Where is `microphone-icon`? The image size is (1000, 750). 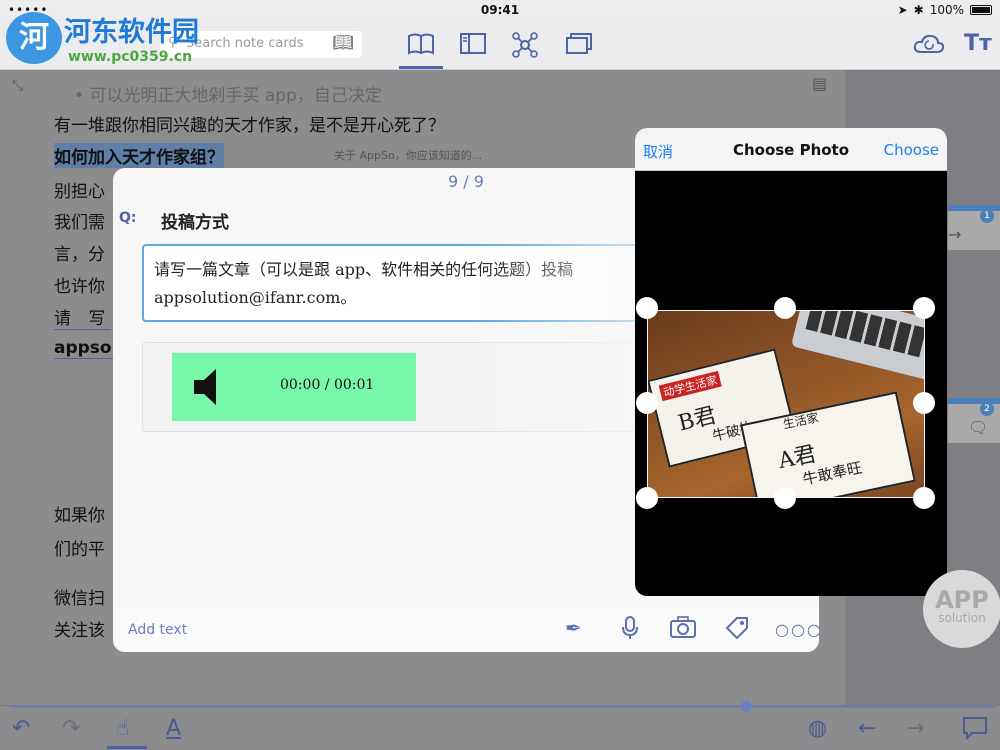
microphone-icon is located at coordinates (630, 630).